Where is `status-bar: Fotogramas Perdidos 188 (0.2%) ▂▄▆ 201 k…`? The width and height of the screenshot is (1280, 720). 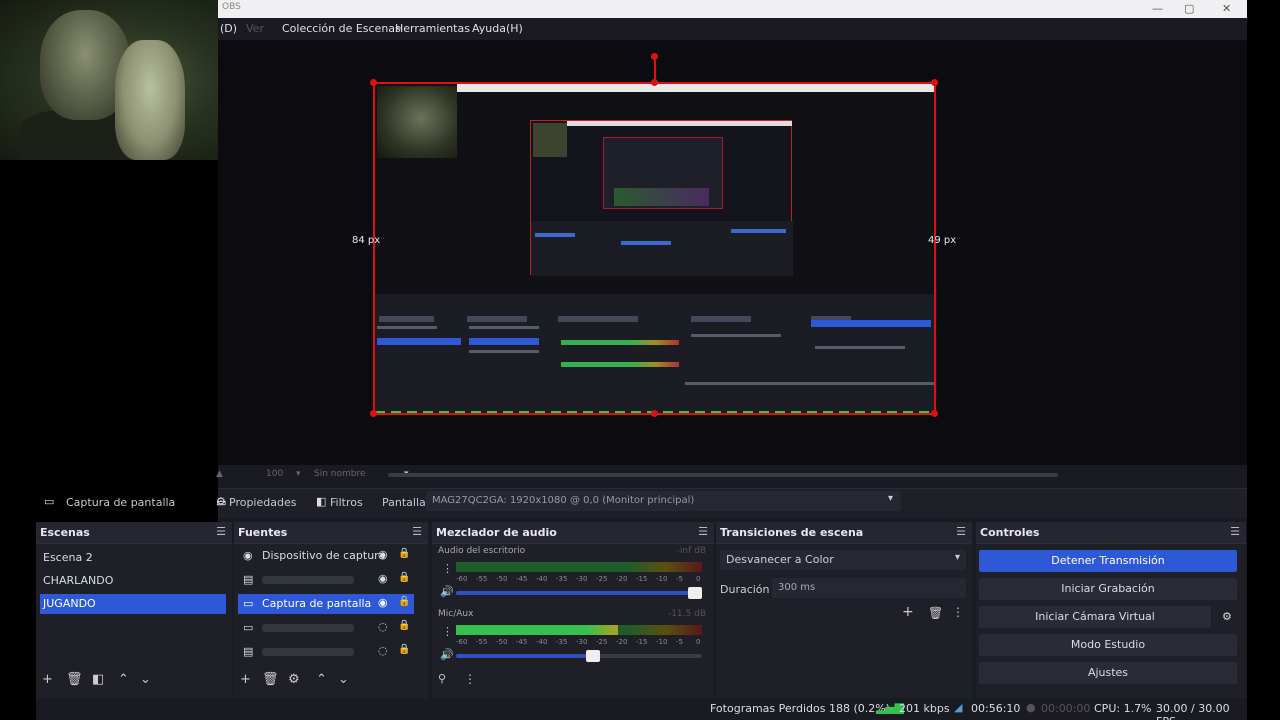
status-bar: Fotogramas Perdidos 188 (0.2%) ▂▄▆ 201 k… is located at coordinates (641, 709).